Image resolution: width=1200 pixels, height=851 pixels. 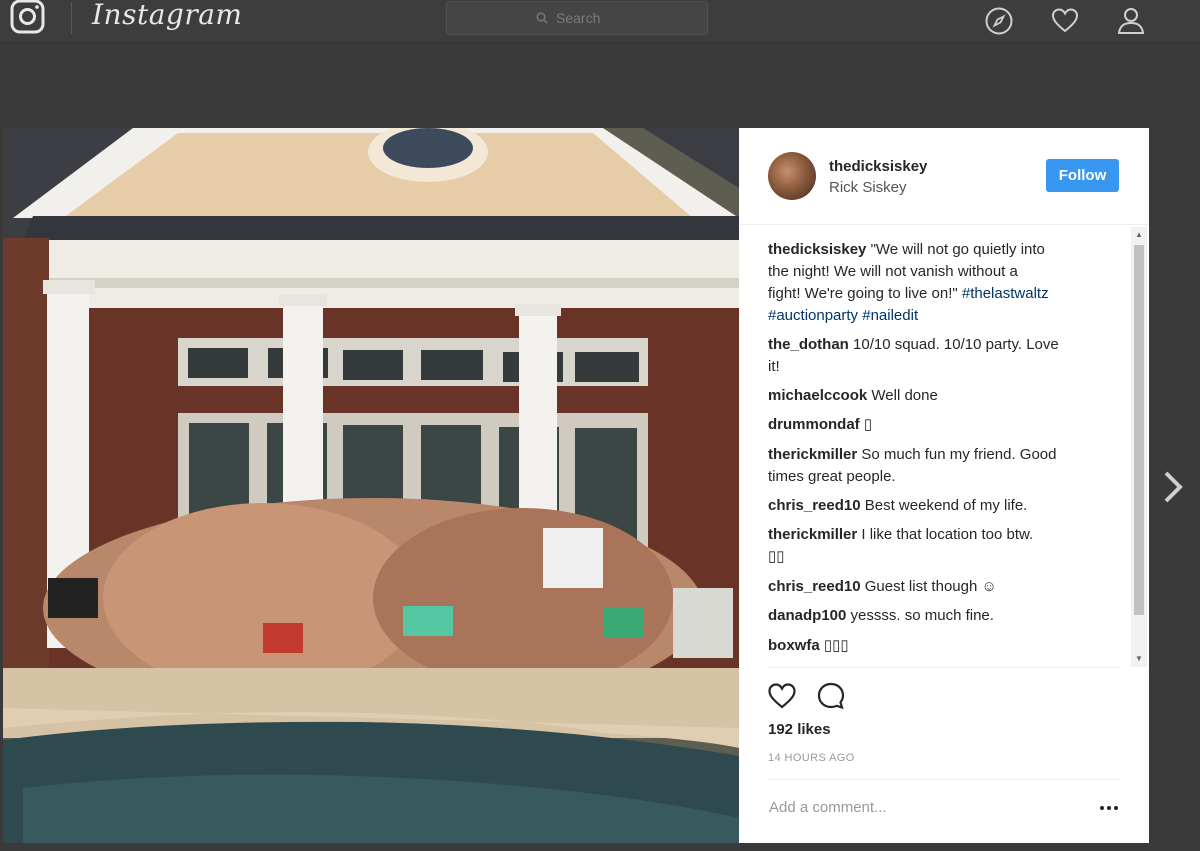 I want to click on scroll-thumb, so click(x=1139, y=430).